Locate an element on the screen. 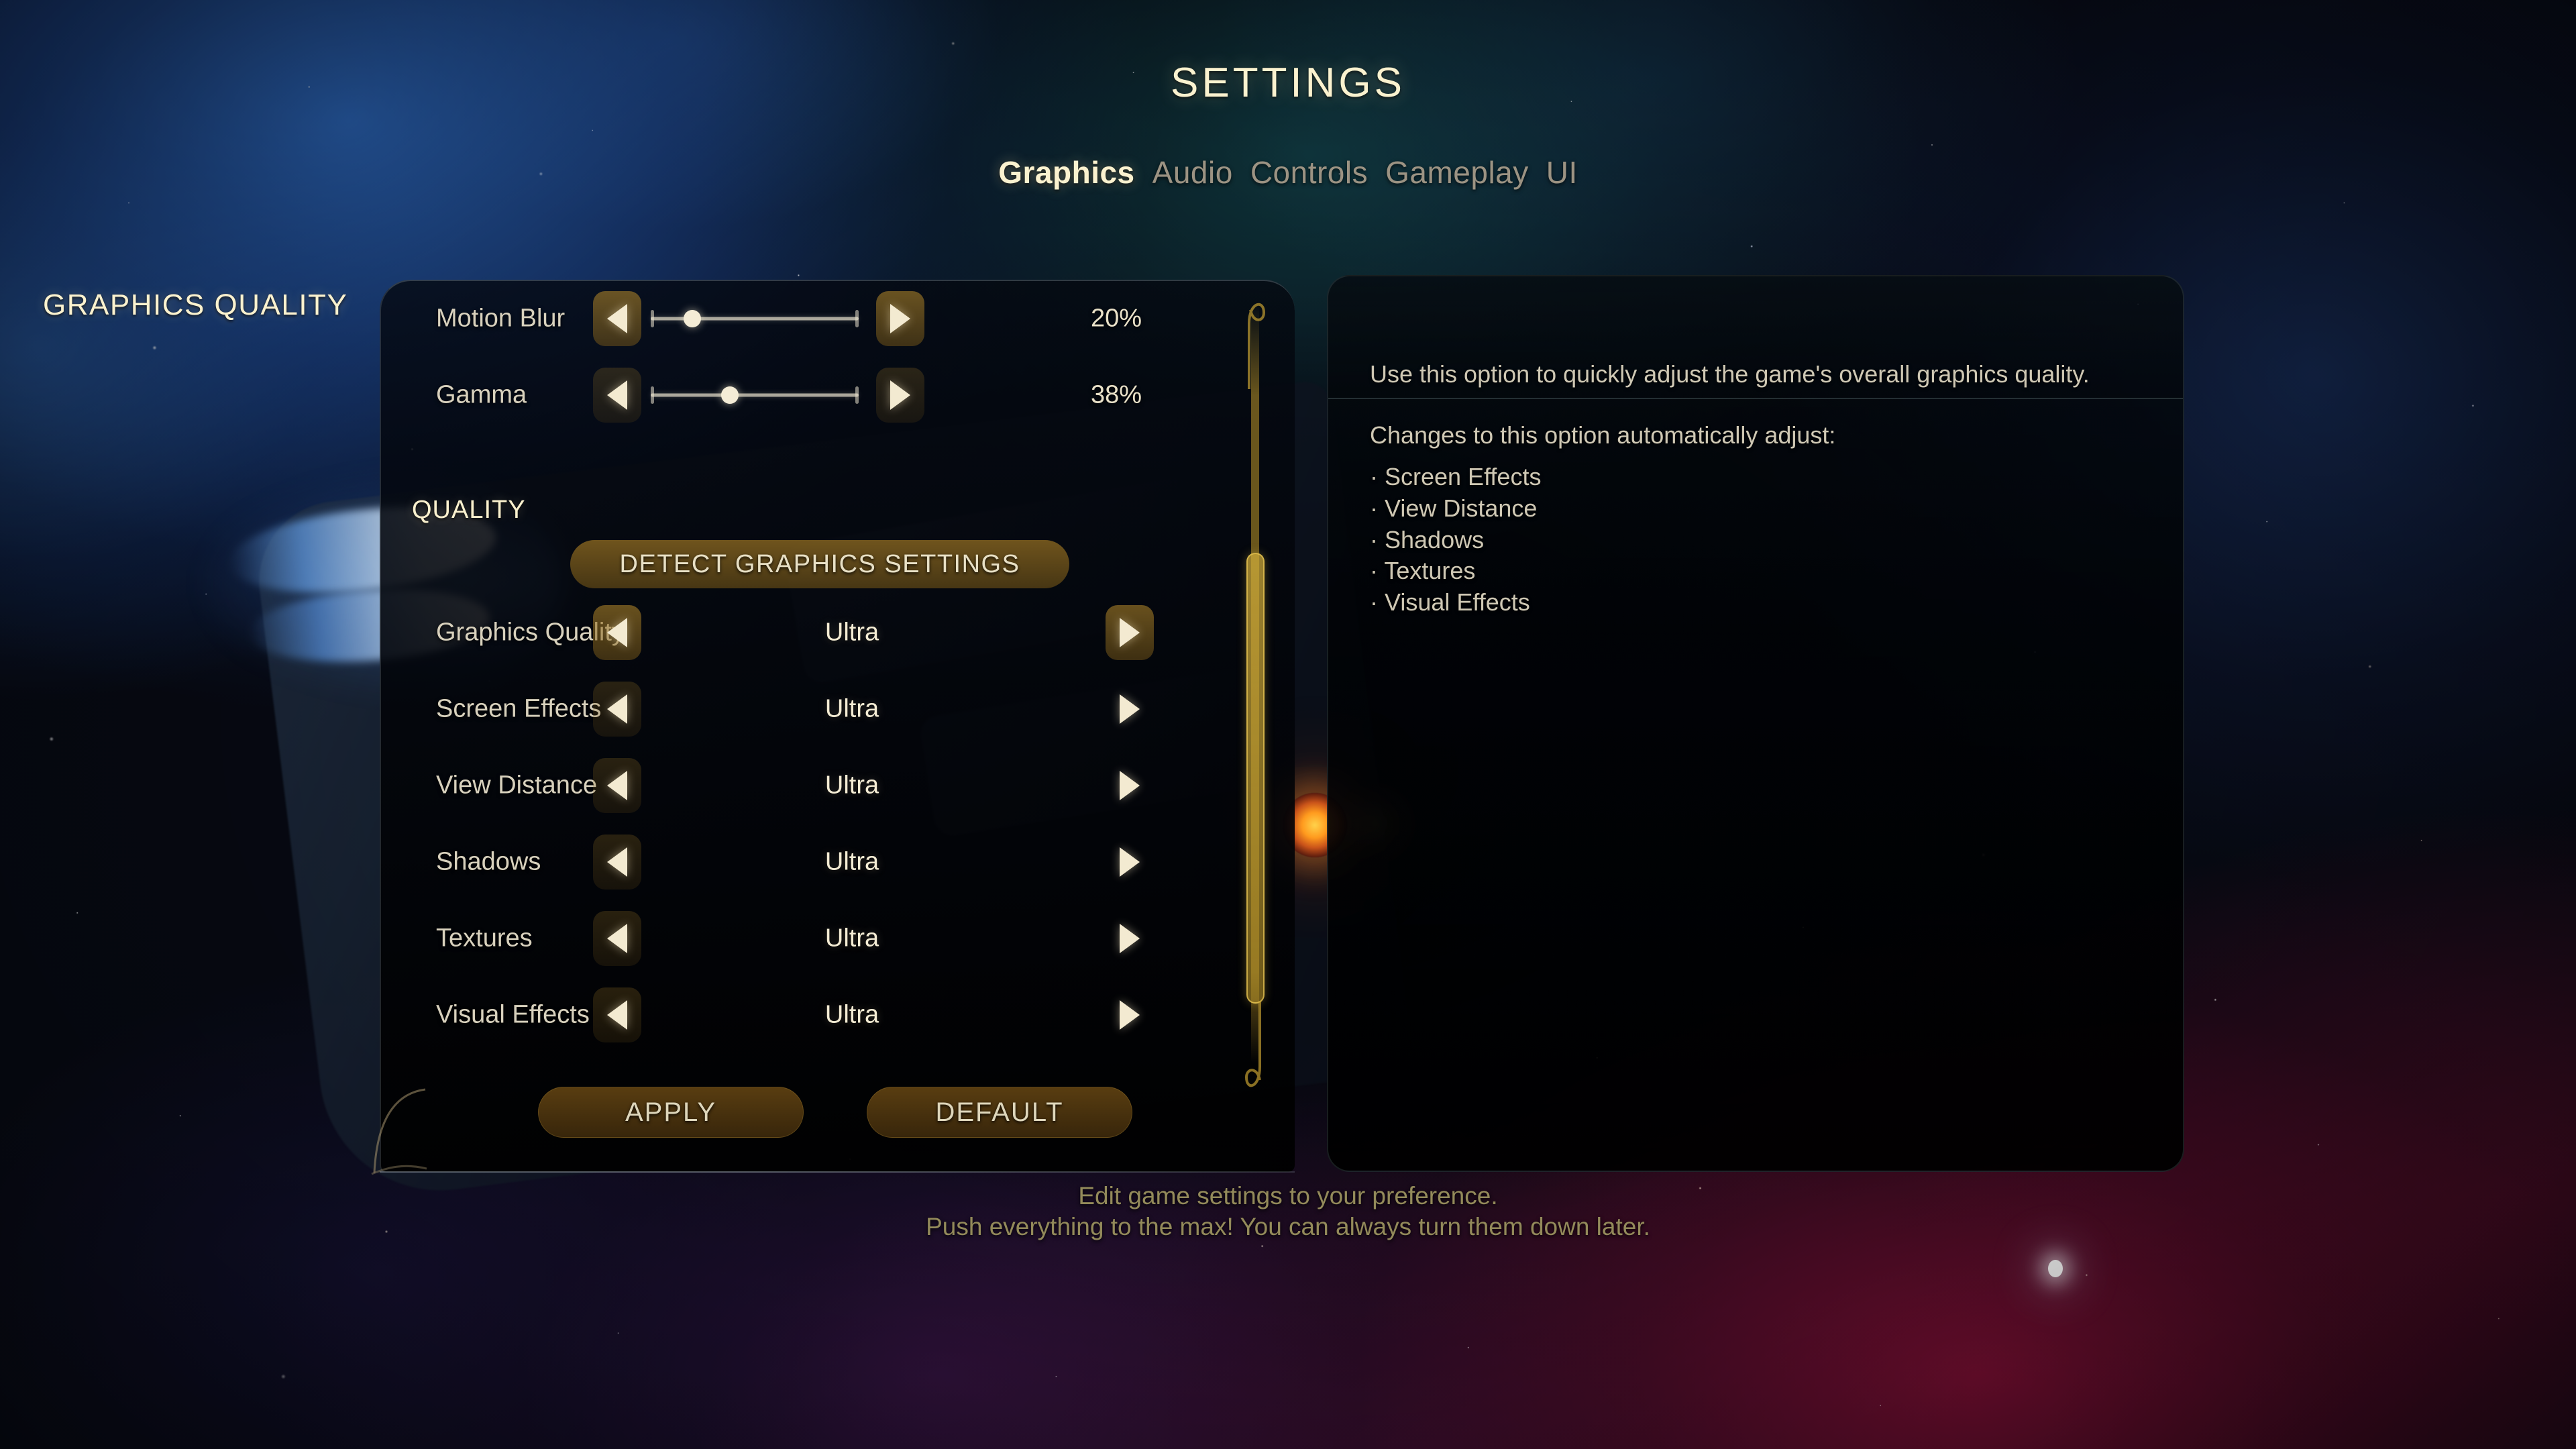  tab-gameplay: Gameplay is located at coordinates (1457, 172).